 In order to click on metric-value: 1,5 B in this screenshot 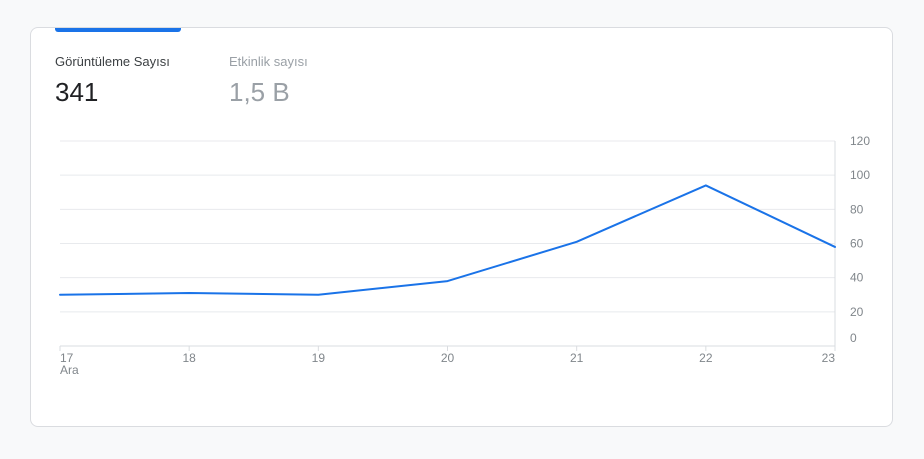, I will do `click(259, 92)`.